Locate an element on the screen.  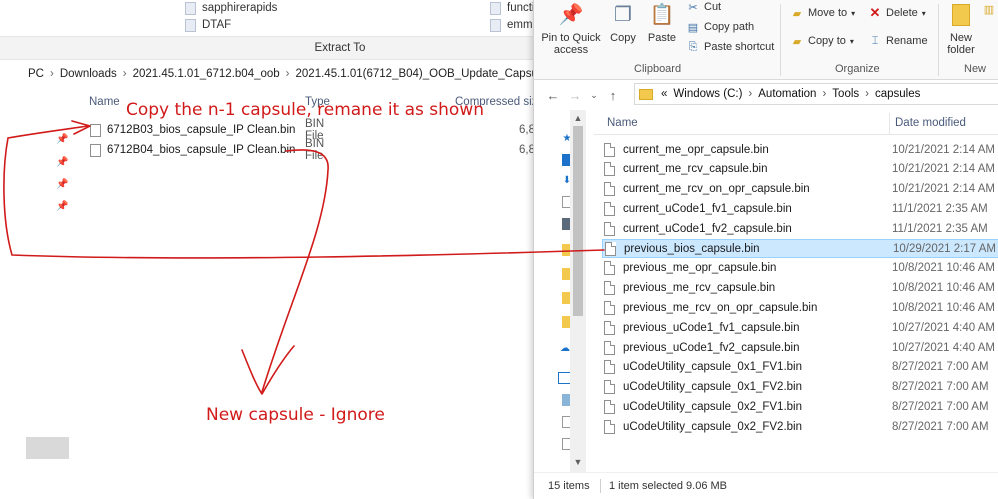
copy-icon: ❐ is located at coordinates (623, 15).